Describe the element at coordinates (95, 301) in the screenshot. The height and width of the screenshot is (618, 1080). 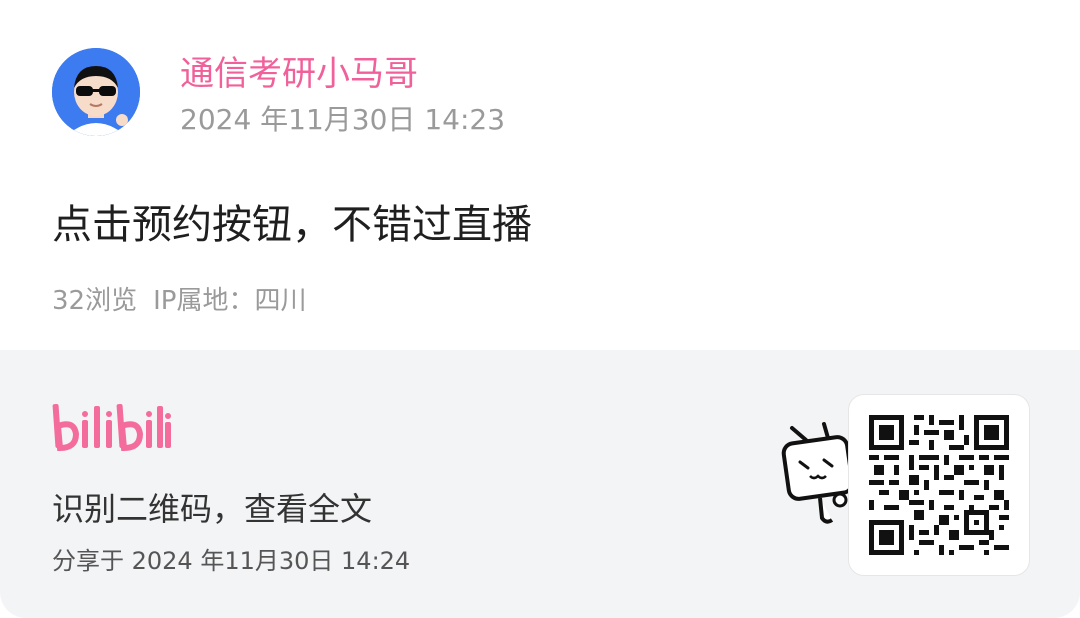
I see `view-count: 32浏览` at that location.